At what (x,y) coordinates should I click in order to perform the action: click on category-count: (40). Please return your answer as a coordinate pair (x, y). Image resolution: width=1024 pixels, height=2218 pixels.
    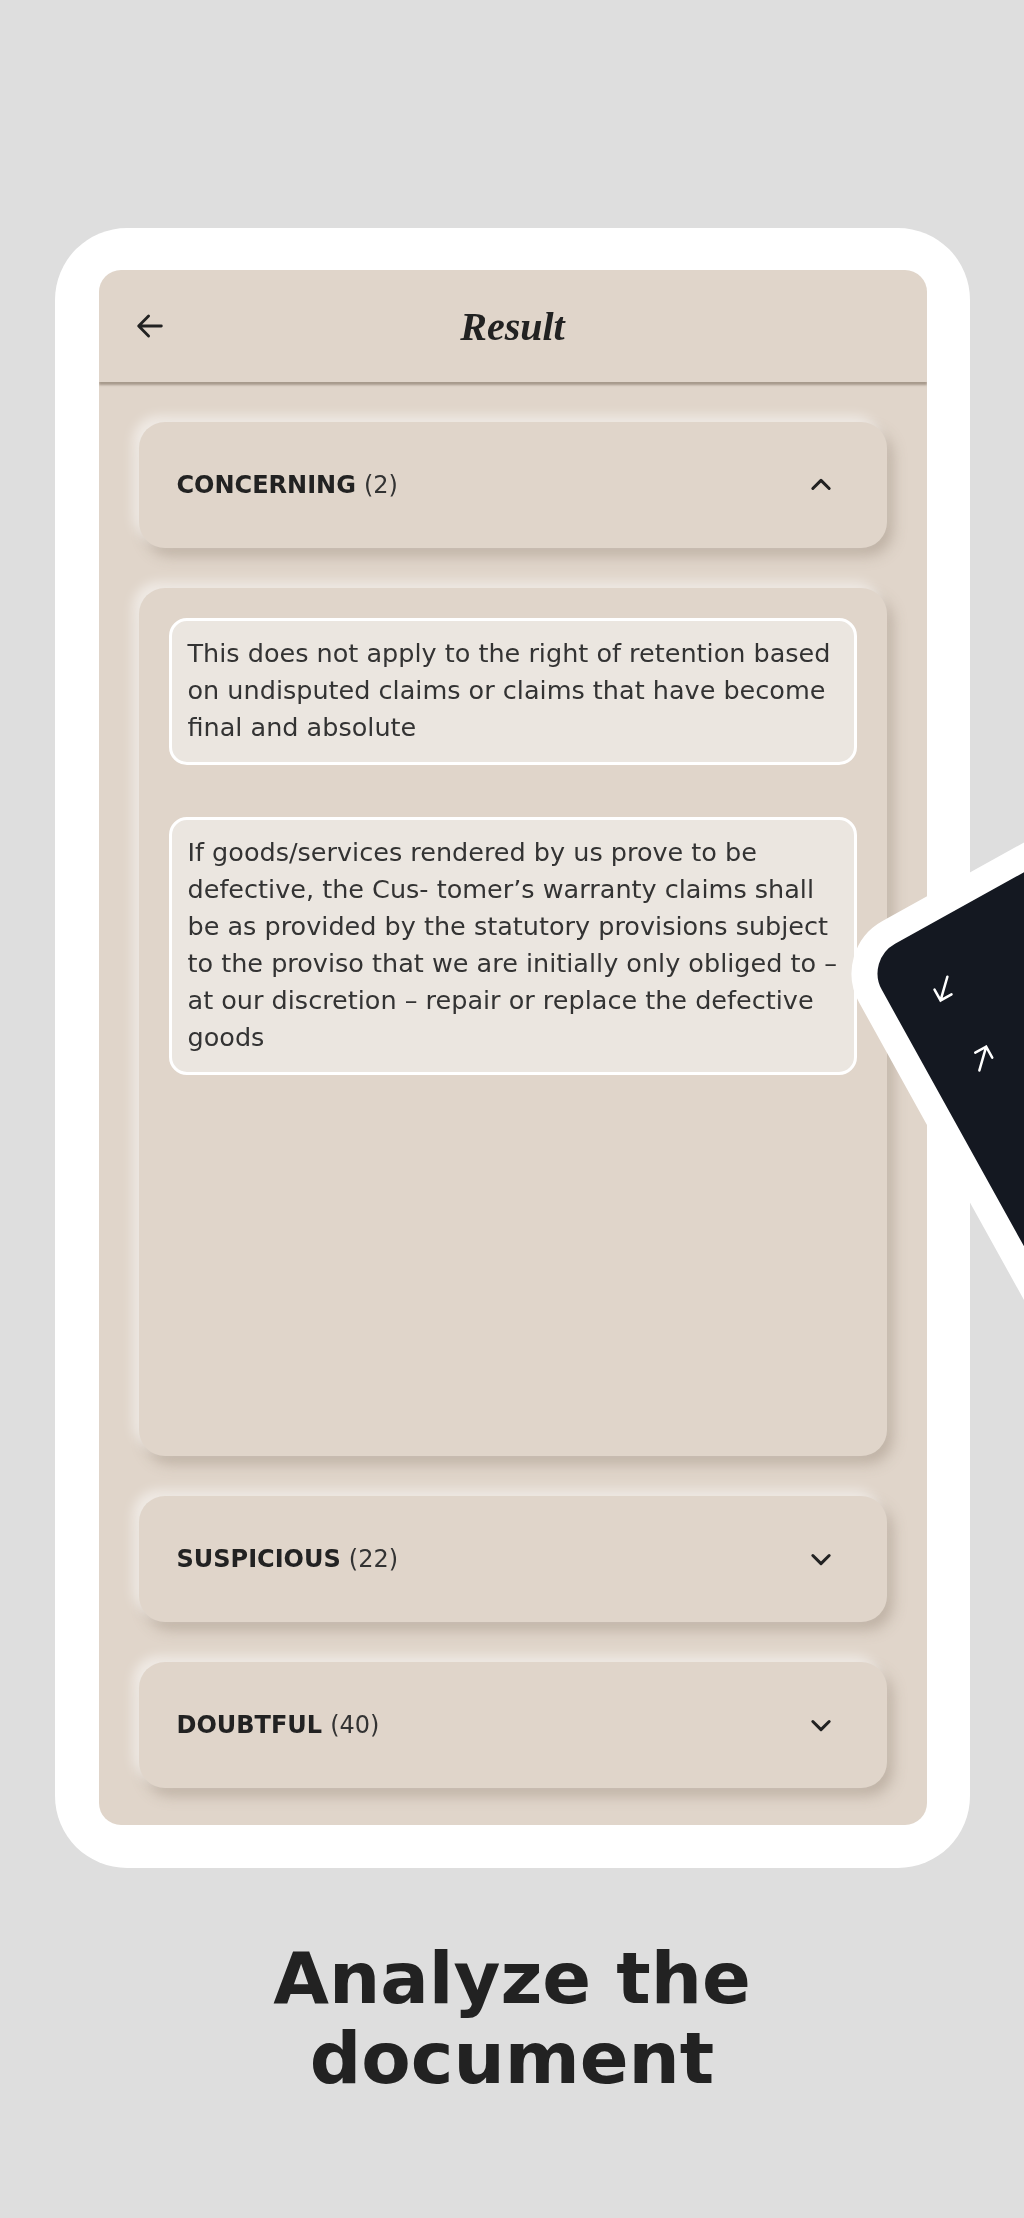
    Looking at the image, I should click on (355, 1725).